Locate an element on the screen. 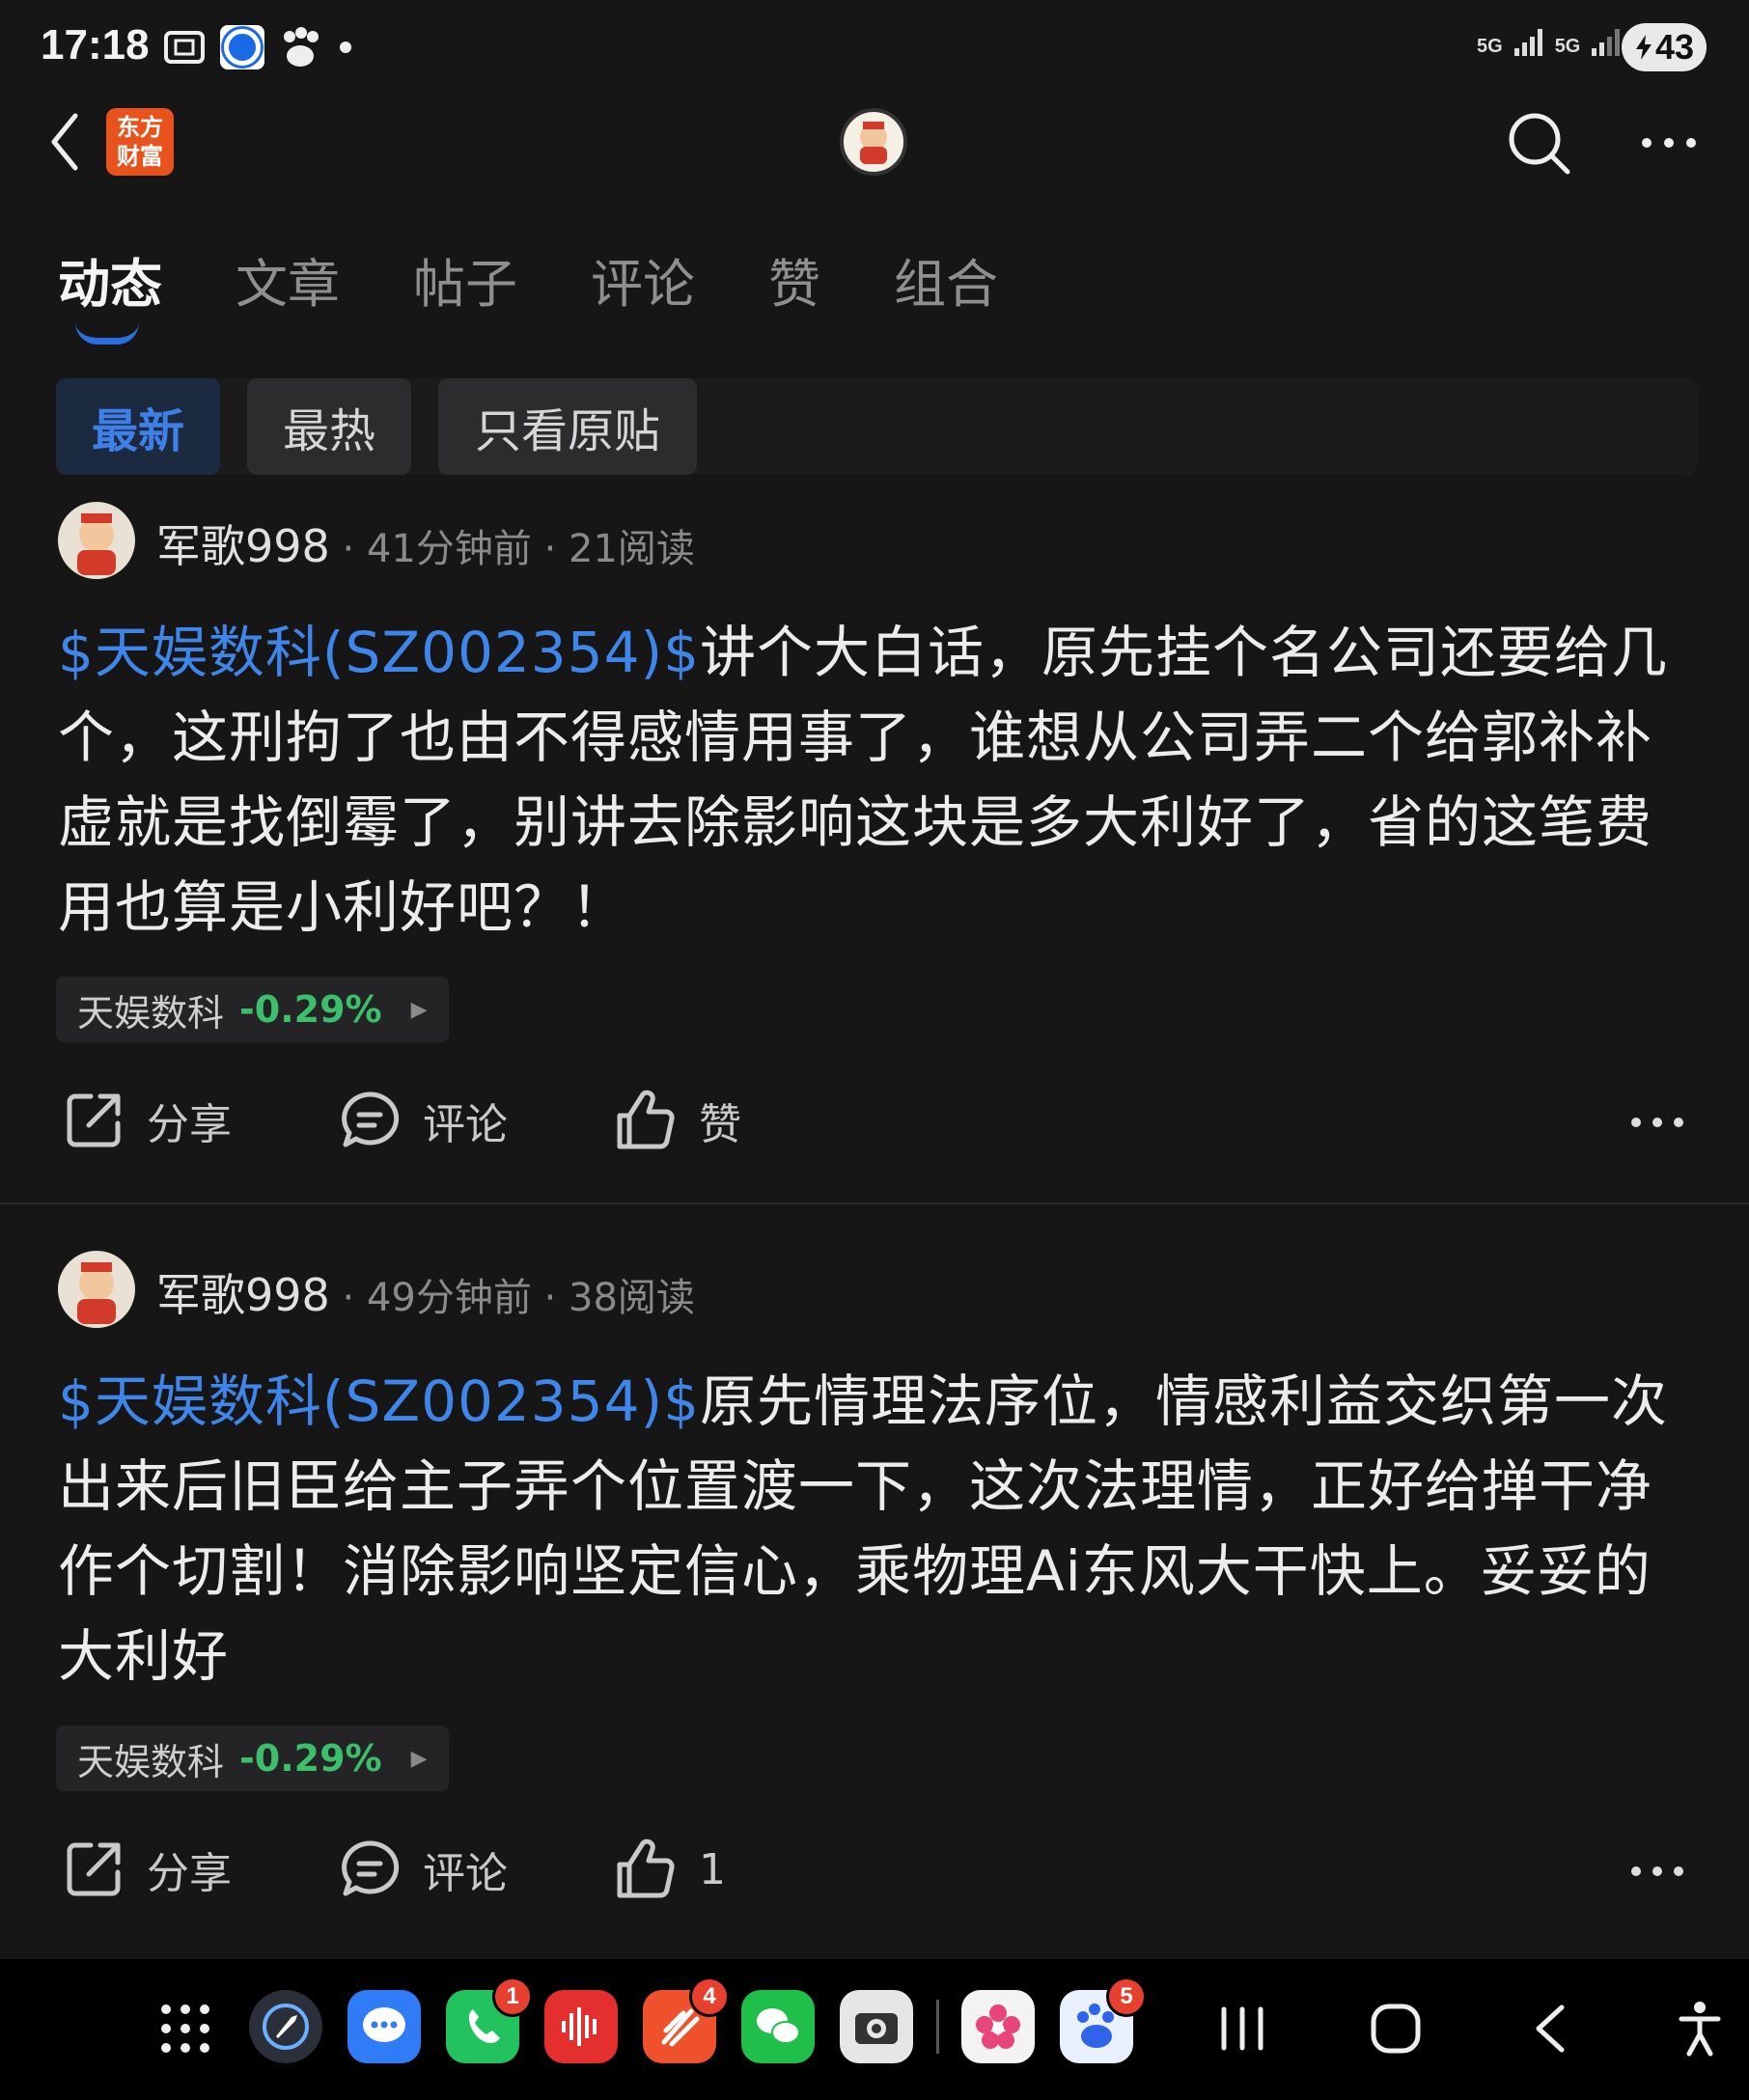  tab-comments: 评论 is located at coordinates (643, 279).